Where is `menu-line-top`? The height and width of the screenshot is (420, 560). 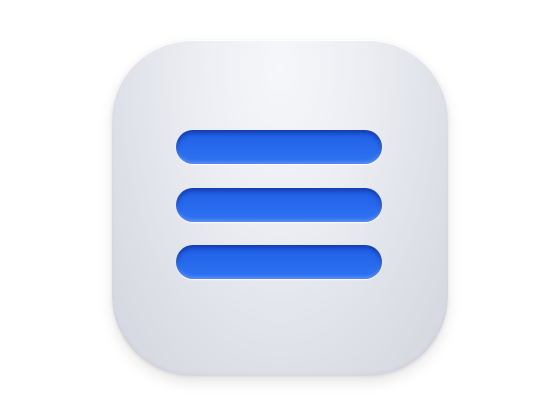 menu-line-top is located at coordinates (279, 147).